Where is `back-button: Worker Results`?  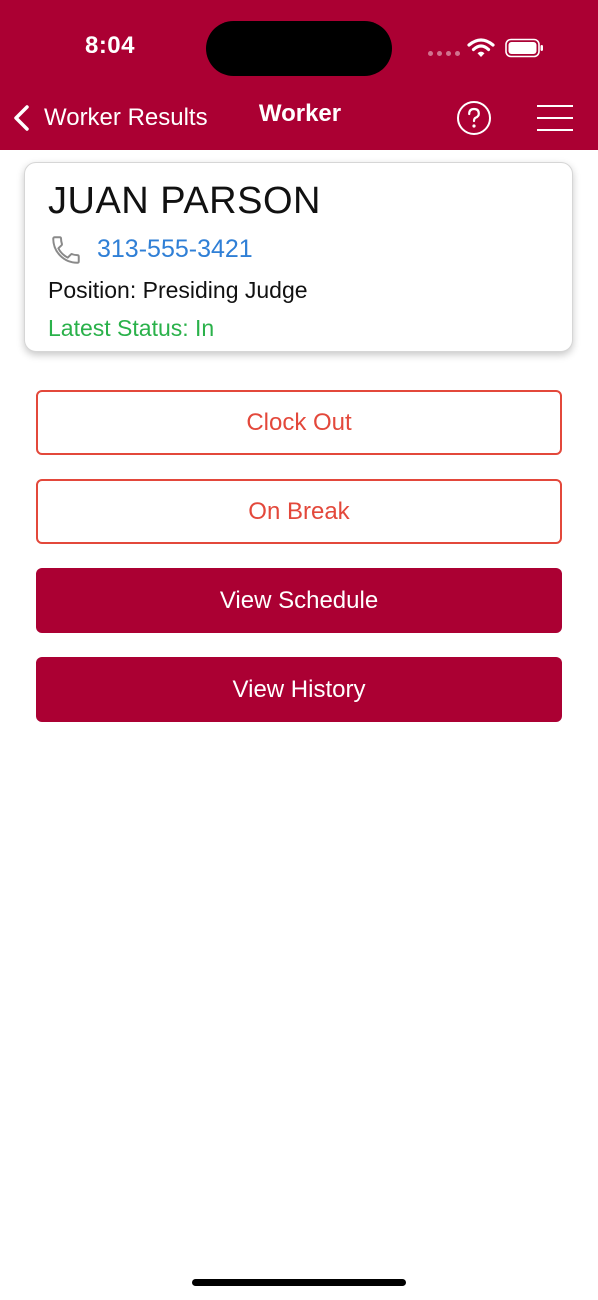 back-button: Worker Results is located at coordinates (108, 118).